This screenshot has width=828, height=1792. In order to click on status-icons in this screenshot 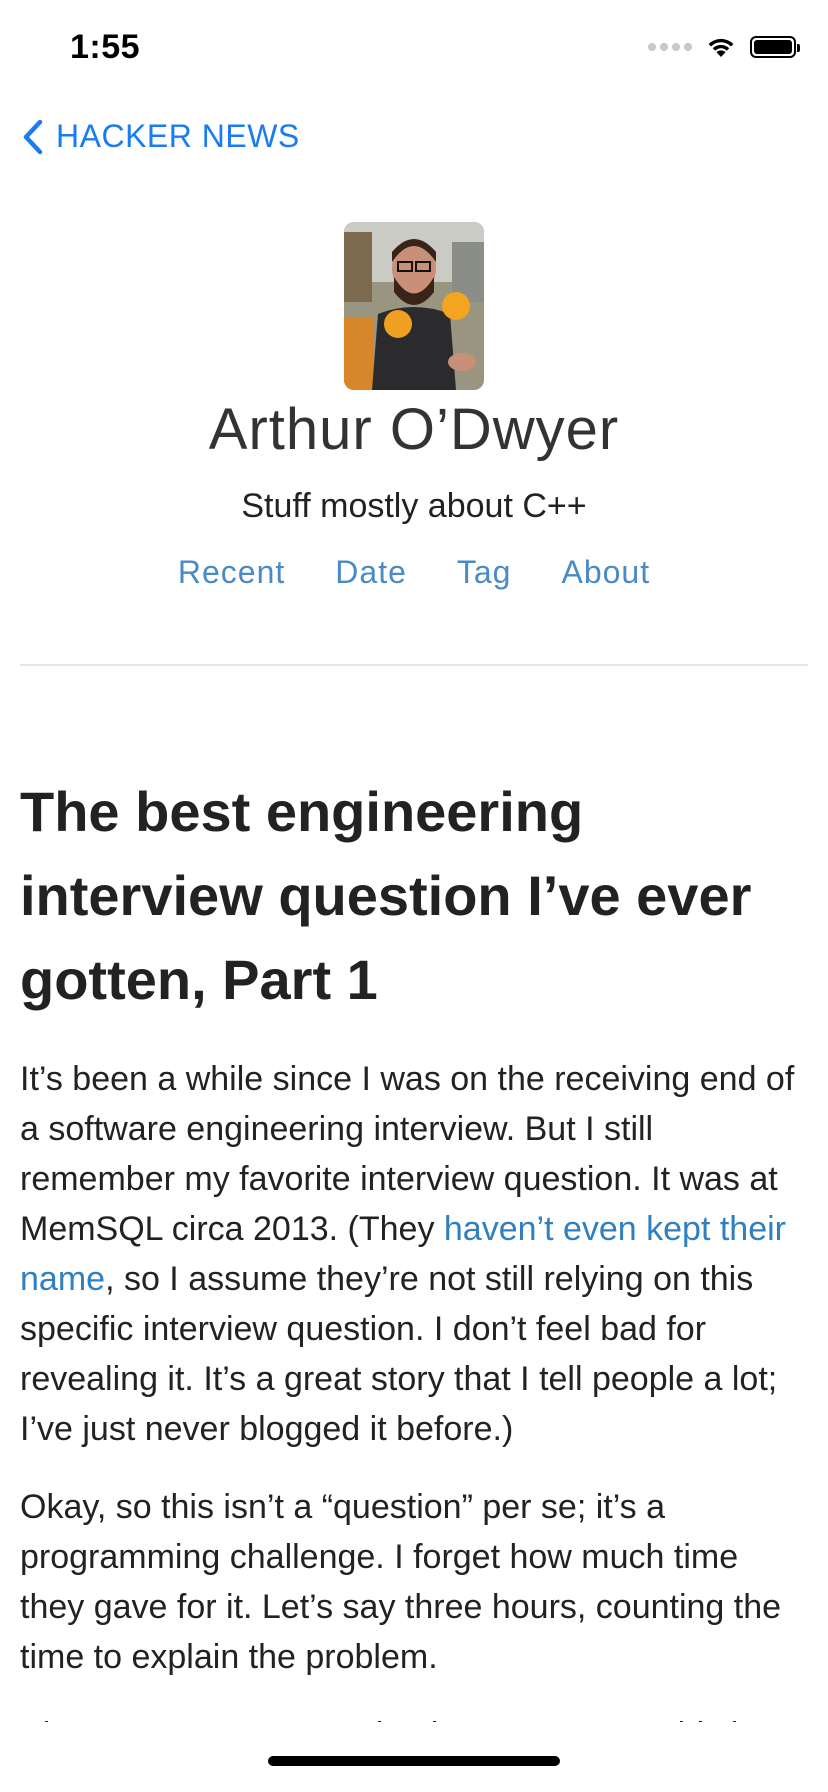, I will do `click(724, 47)`.